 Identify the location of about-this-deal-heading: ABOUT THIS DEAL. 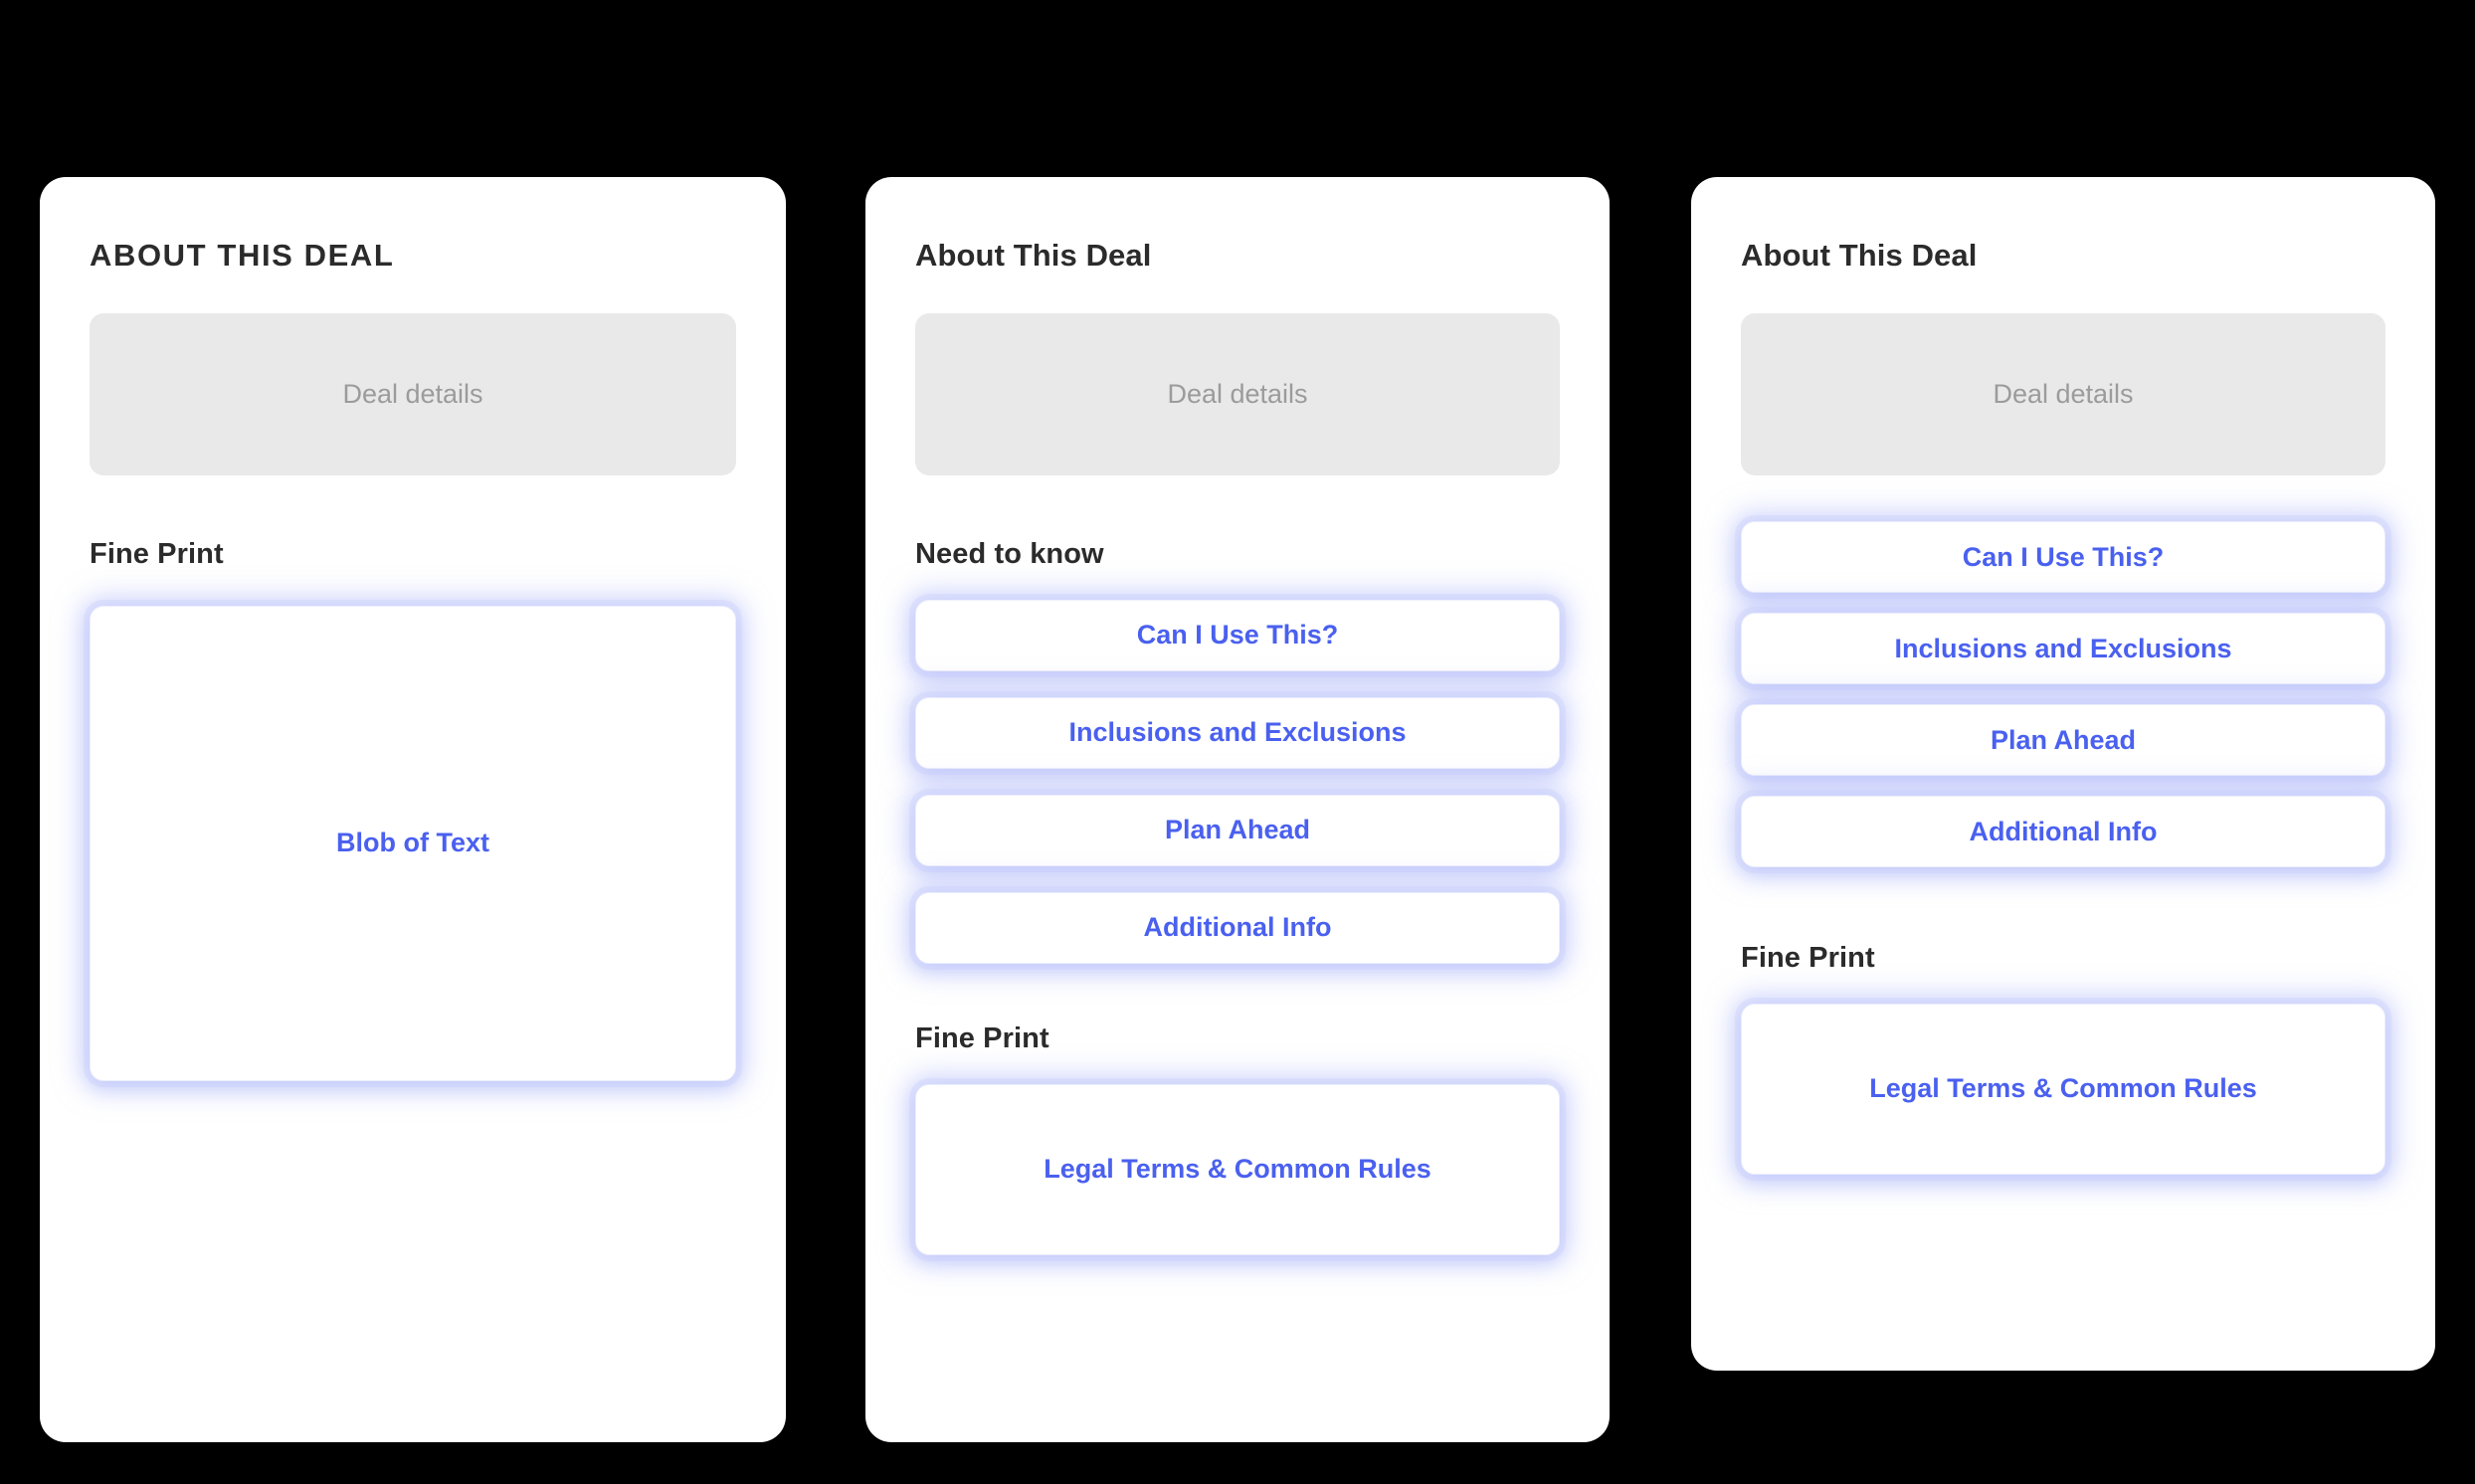
(242, 255).